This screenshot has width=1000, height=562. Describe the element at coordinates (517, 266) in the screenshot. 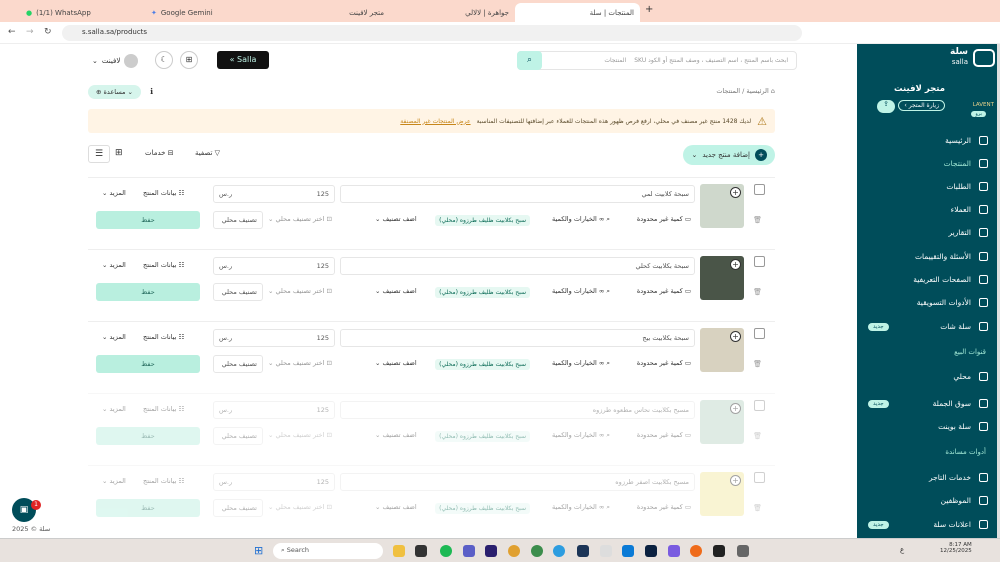

I see `product-name-input: سبحة بكلابيت كحلي` at that location.